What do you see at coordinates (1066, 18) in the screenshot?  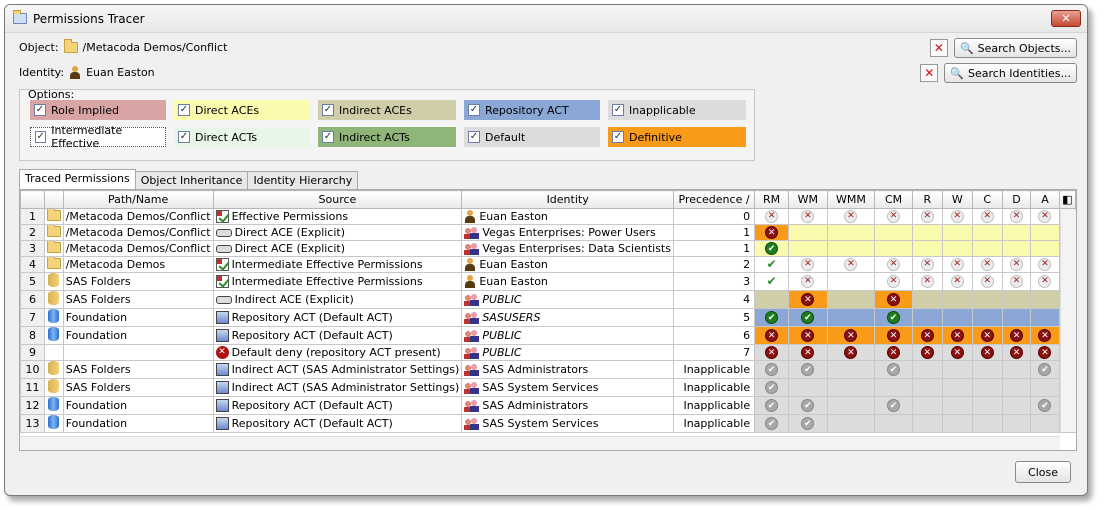 I see `window-close-button: ✕` at bounding box center [1066, 18].